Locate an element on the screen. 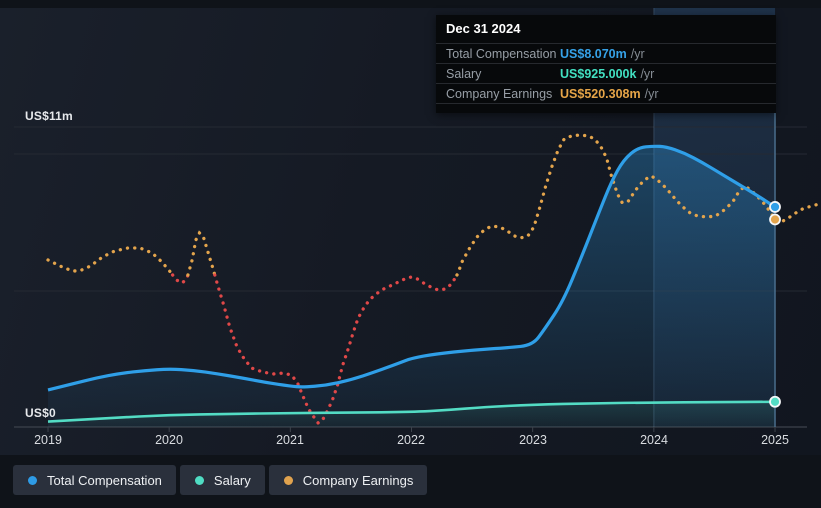 This screenshot has width=821, height=508. legend-label: Total Compensation is located at coordinates (104, 480).